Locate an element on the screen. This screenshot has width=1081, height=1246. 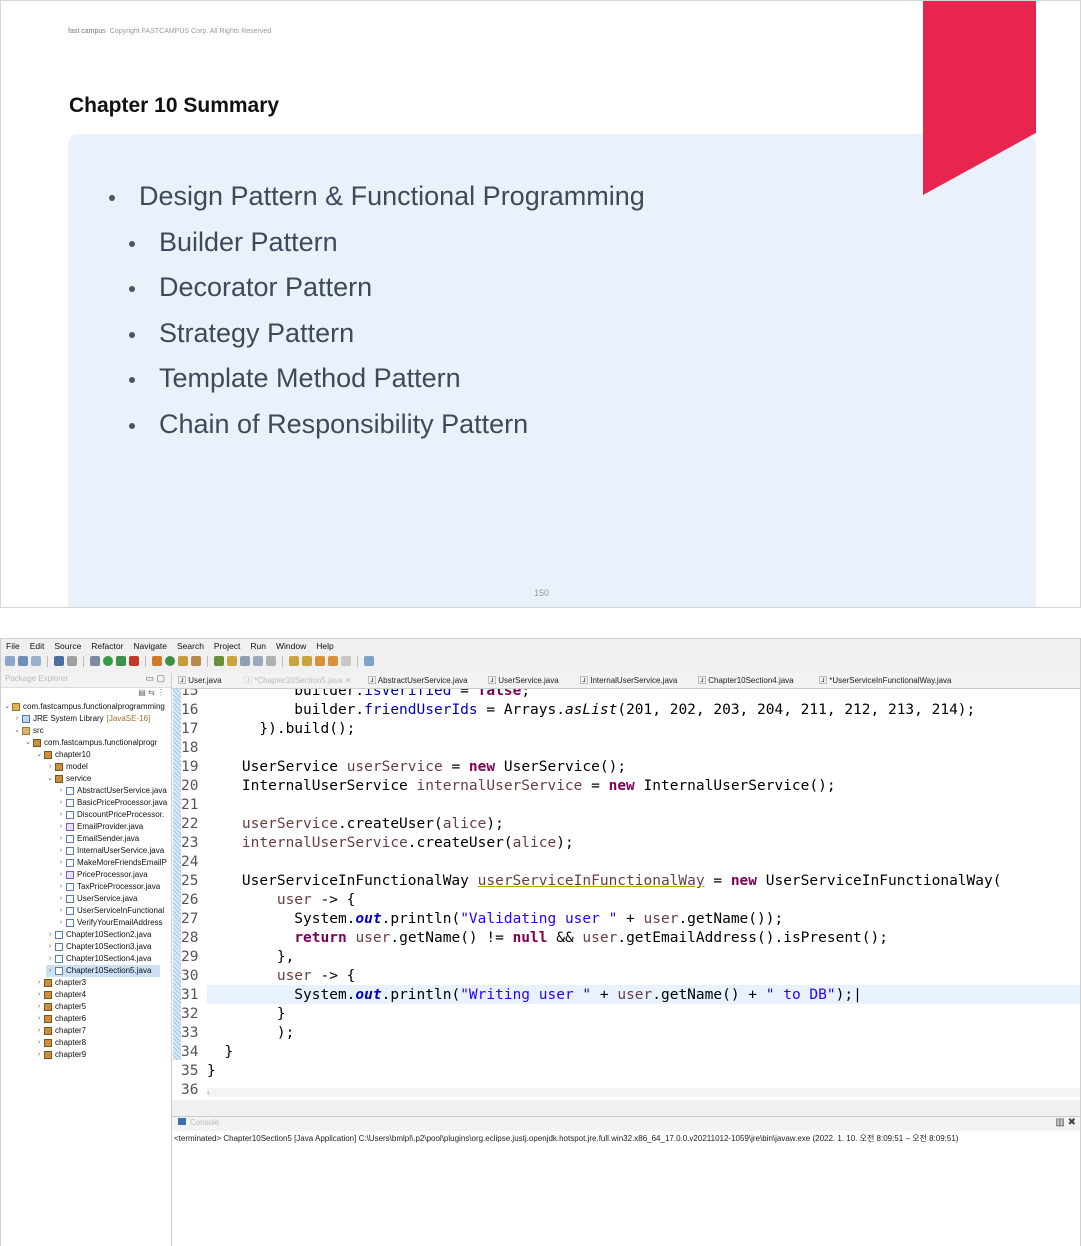
run-icon is located at coordinates (108, 661).